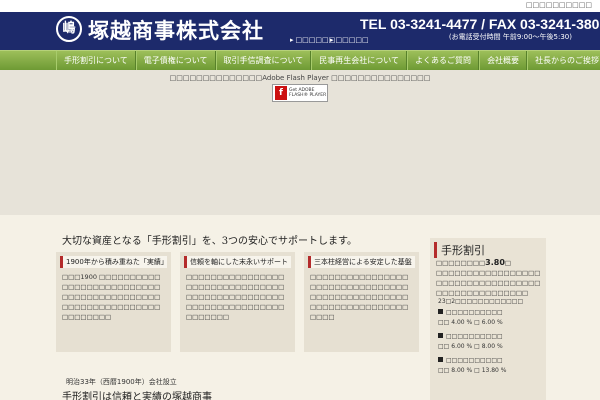 This screenshot has height=400, width=600. What do you see at coordinates (308, 95) in the screenshot?
I see `flash-badge-line-2: FLASH® PLAYER` at bounding box center [308, 95].